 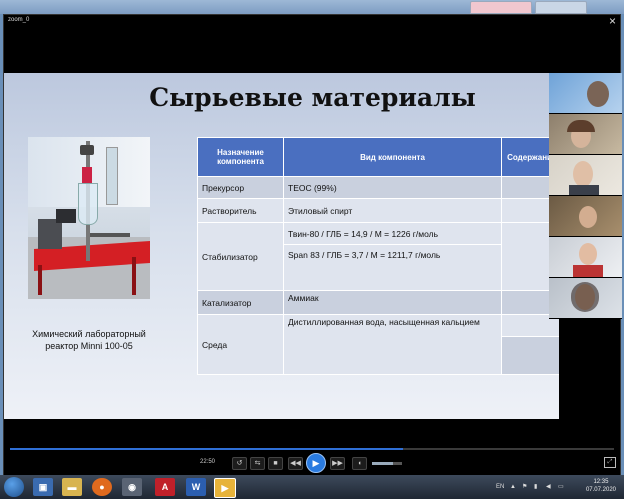 What do you see at coordinates (392, 302) in the screenshot?
I see `cell-component: Аммиак` at bounding box center [392, 302].